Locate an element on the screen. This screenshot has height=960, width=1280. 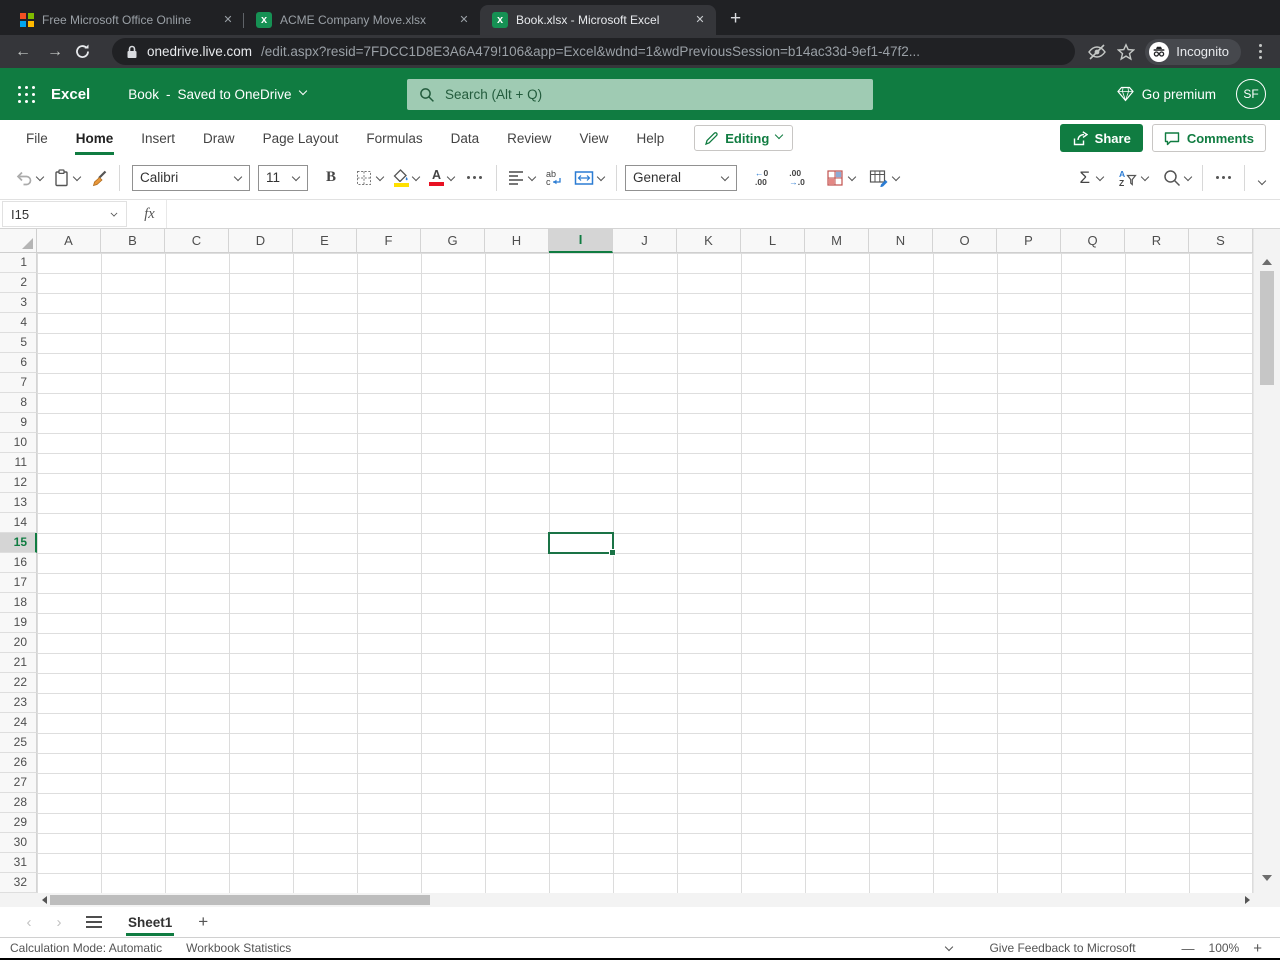
borders-button is located at coordinates (369, 178).